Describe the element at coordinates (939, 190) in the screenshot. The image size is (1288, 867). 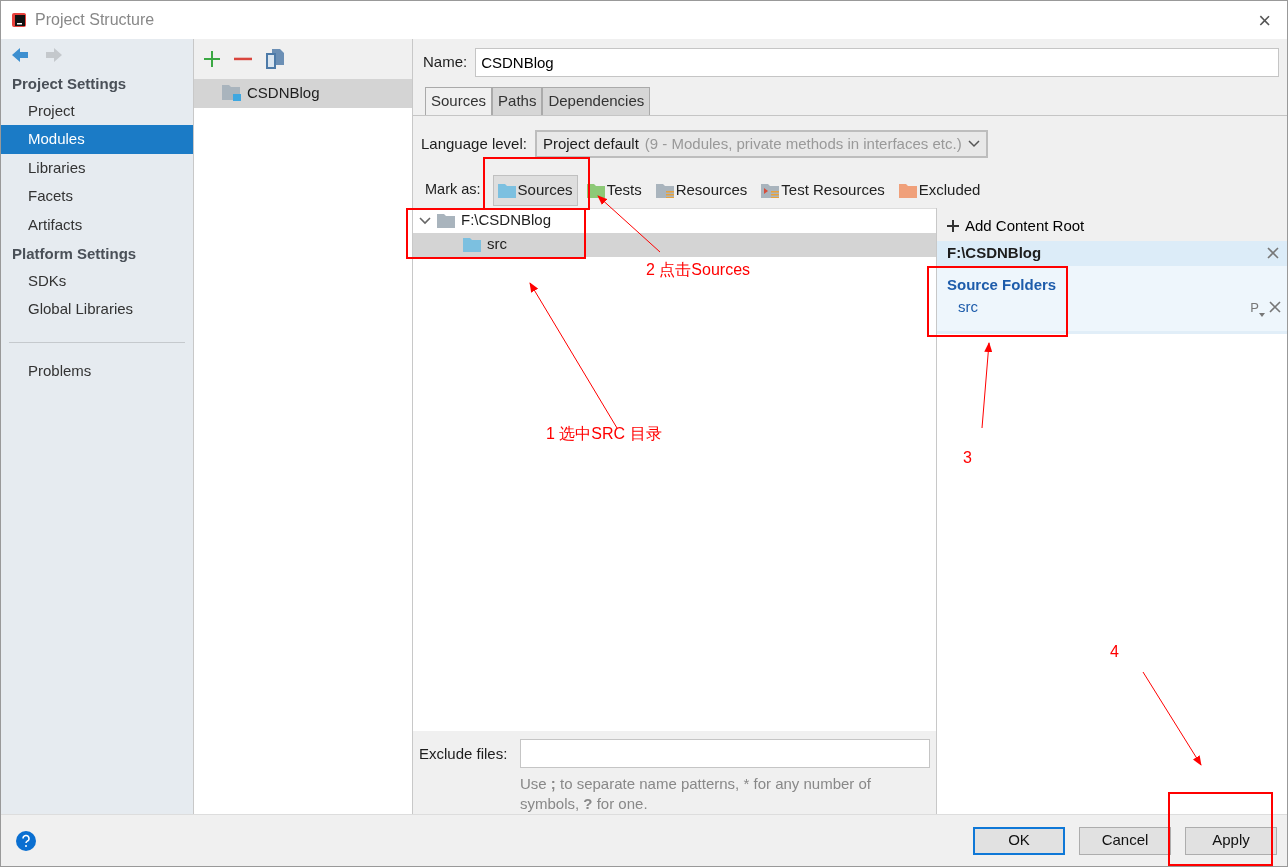
I see `mark-as-button: Excluded` at that location.